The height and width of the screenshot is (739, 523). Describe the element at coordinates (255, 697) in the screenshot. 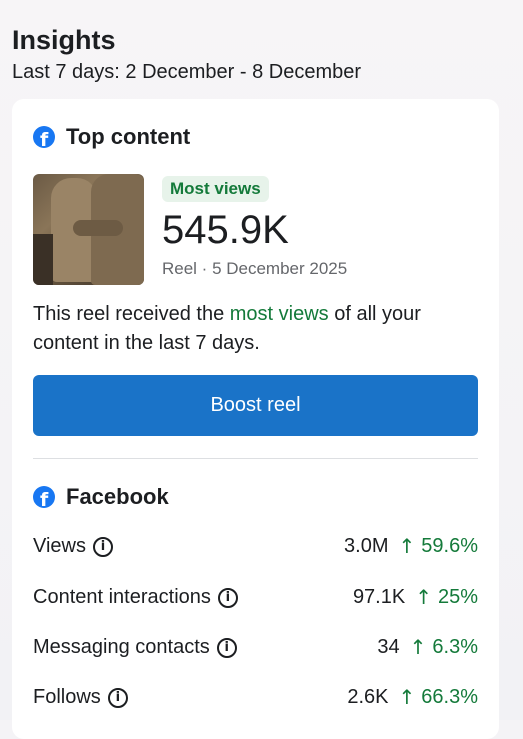

I see `metric-row-follows: Follows i 2.6K ↑ 66.3%` at that location.